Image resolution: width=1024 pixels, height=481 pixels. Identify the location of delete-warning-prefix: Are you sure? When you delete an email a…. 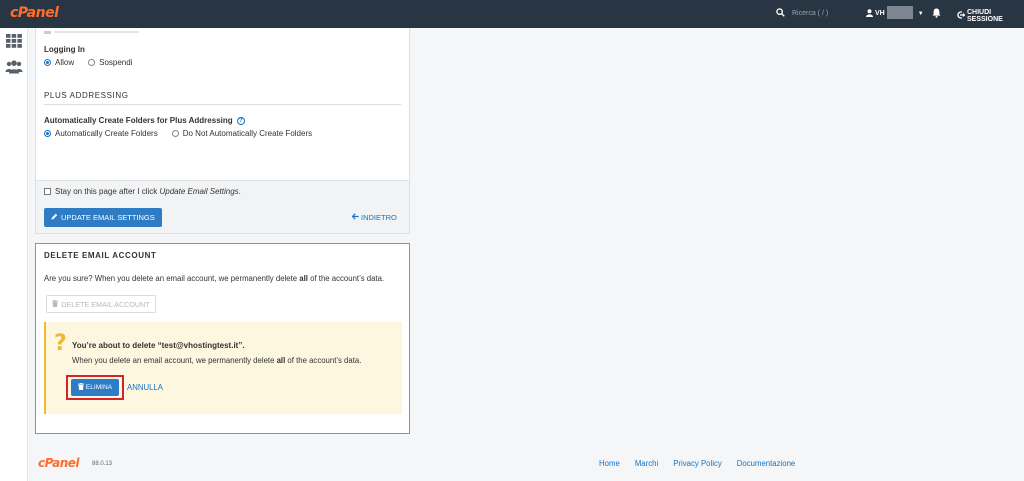
(172, 278).